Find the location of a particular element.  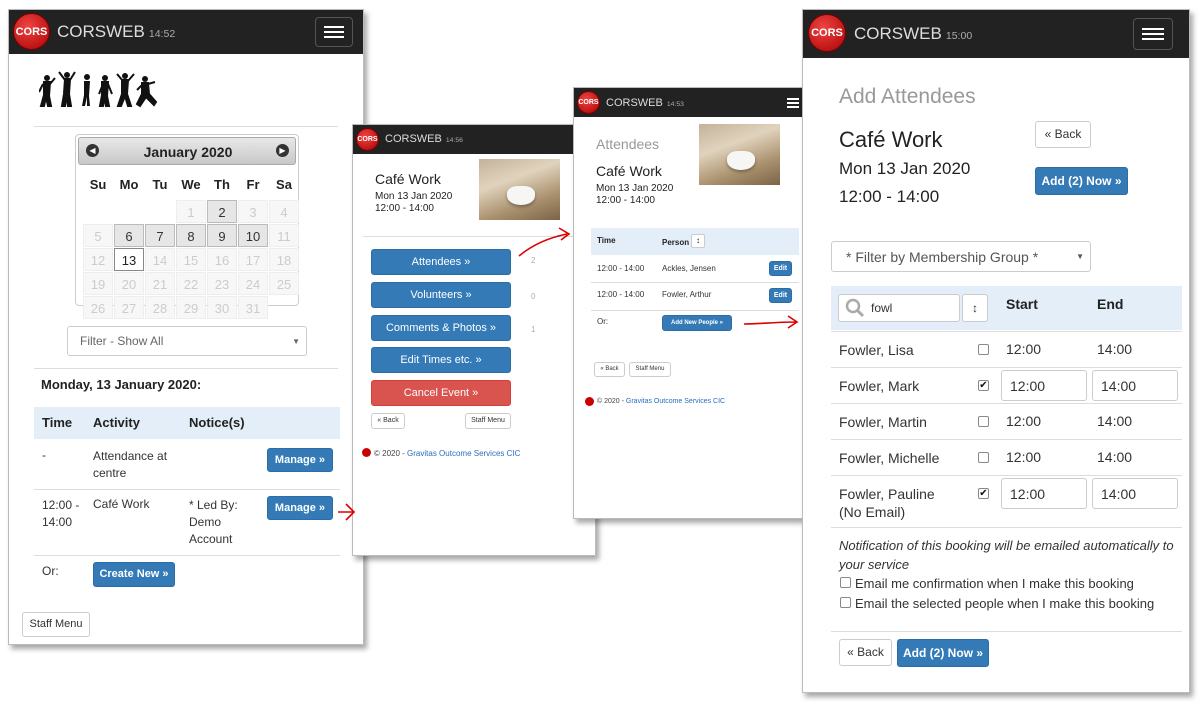

weekday-label: Sa is located at coordinates (284, 184).